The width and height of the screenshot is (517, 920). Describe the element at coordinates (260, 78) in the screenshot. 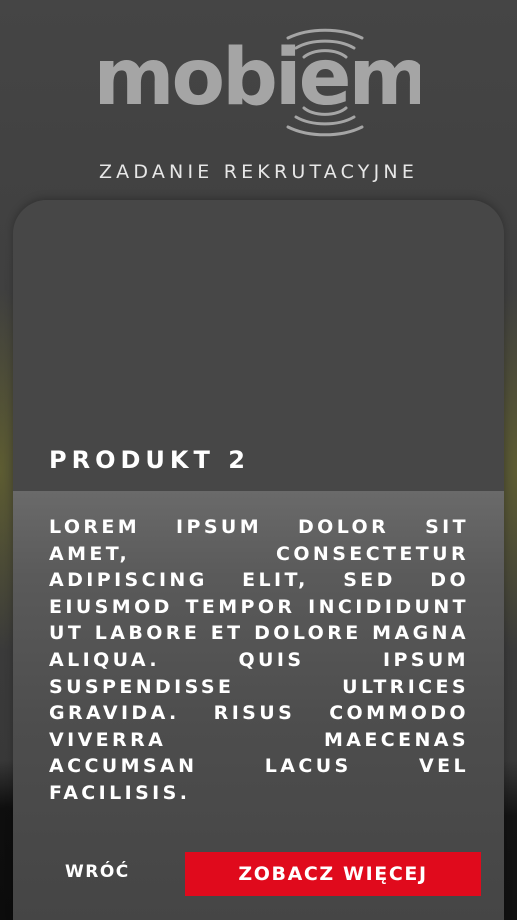

I see `logo-wordmark: mobiem` at that location.